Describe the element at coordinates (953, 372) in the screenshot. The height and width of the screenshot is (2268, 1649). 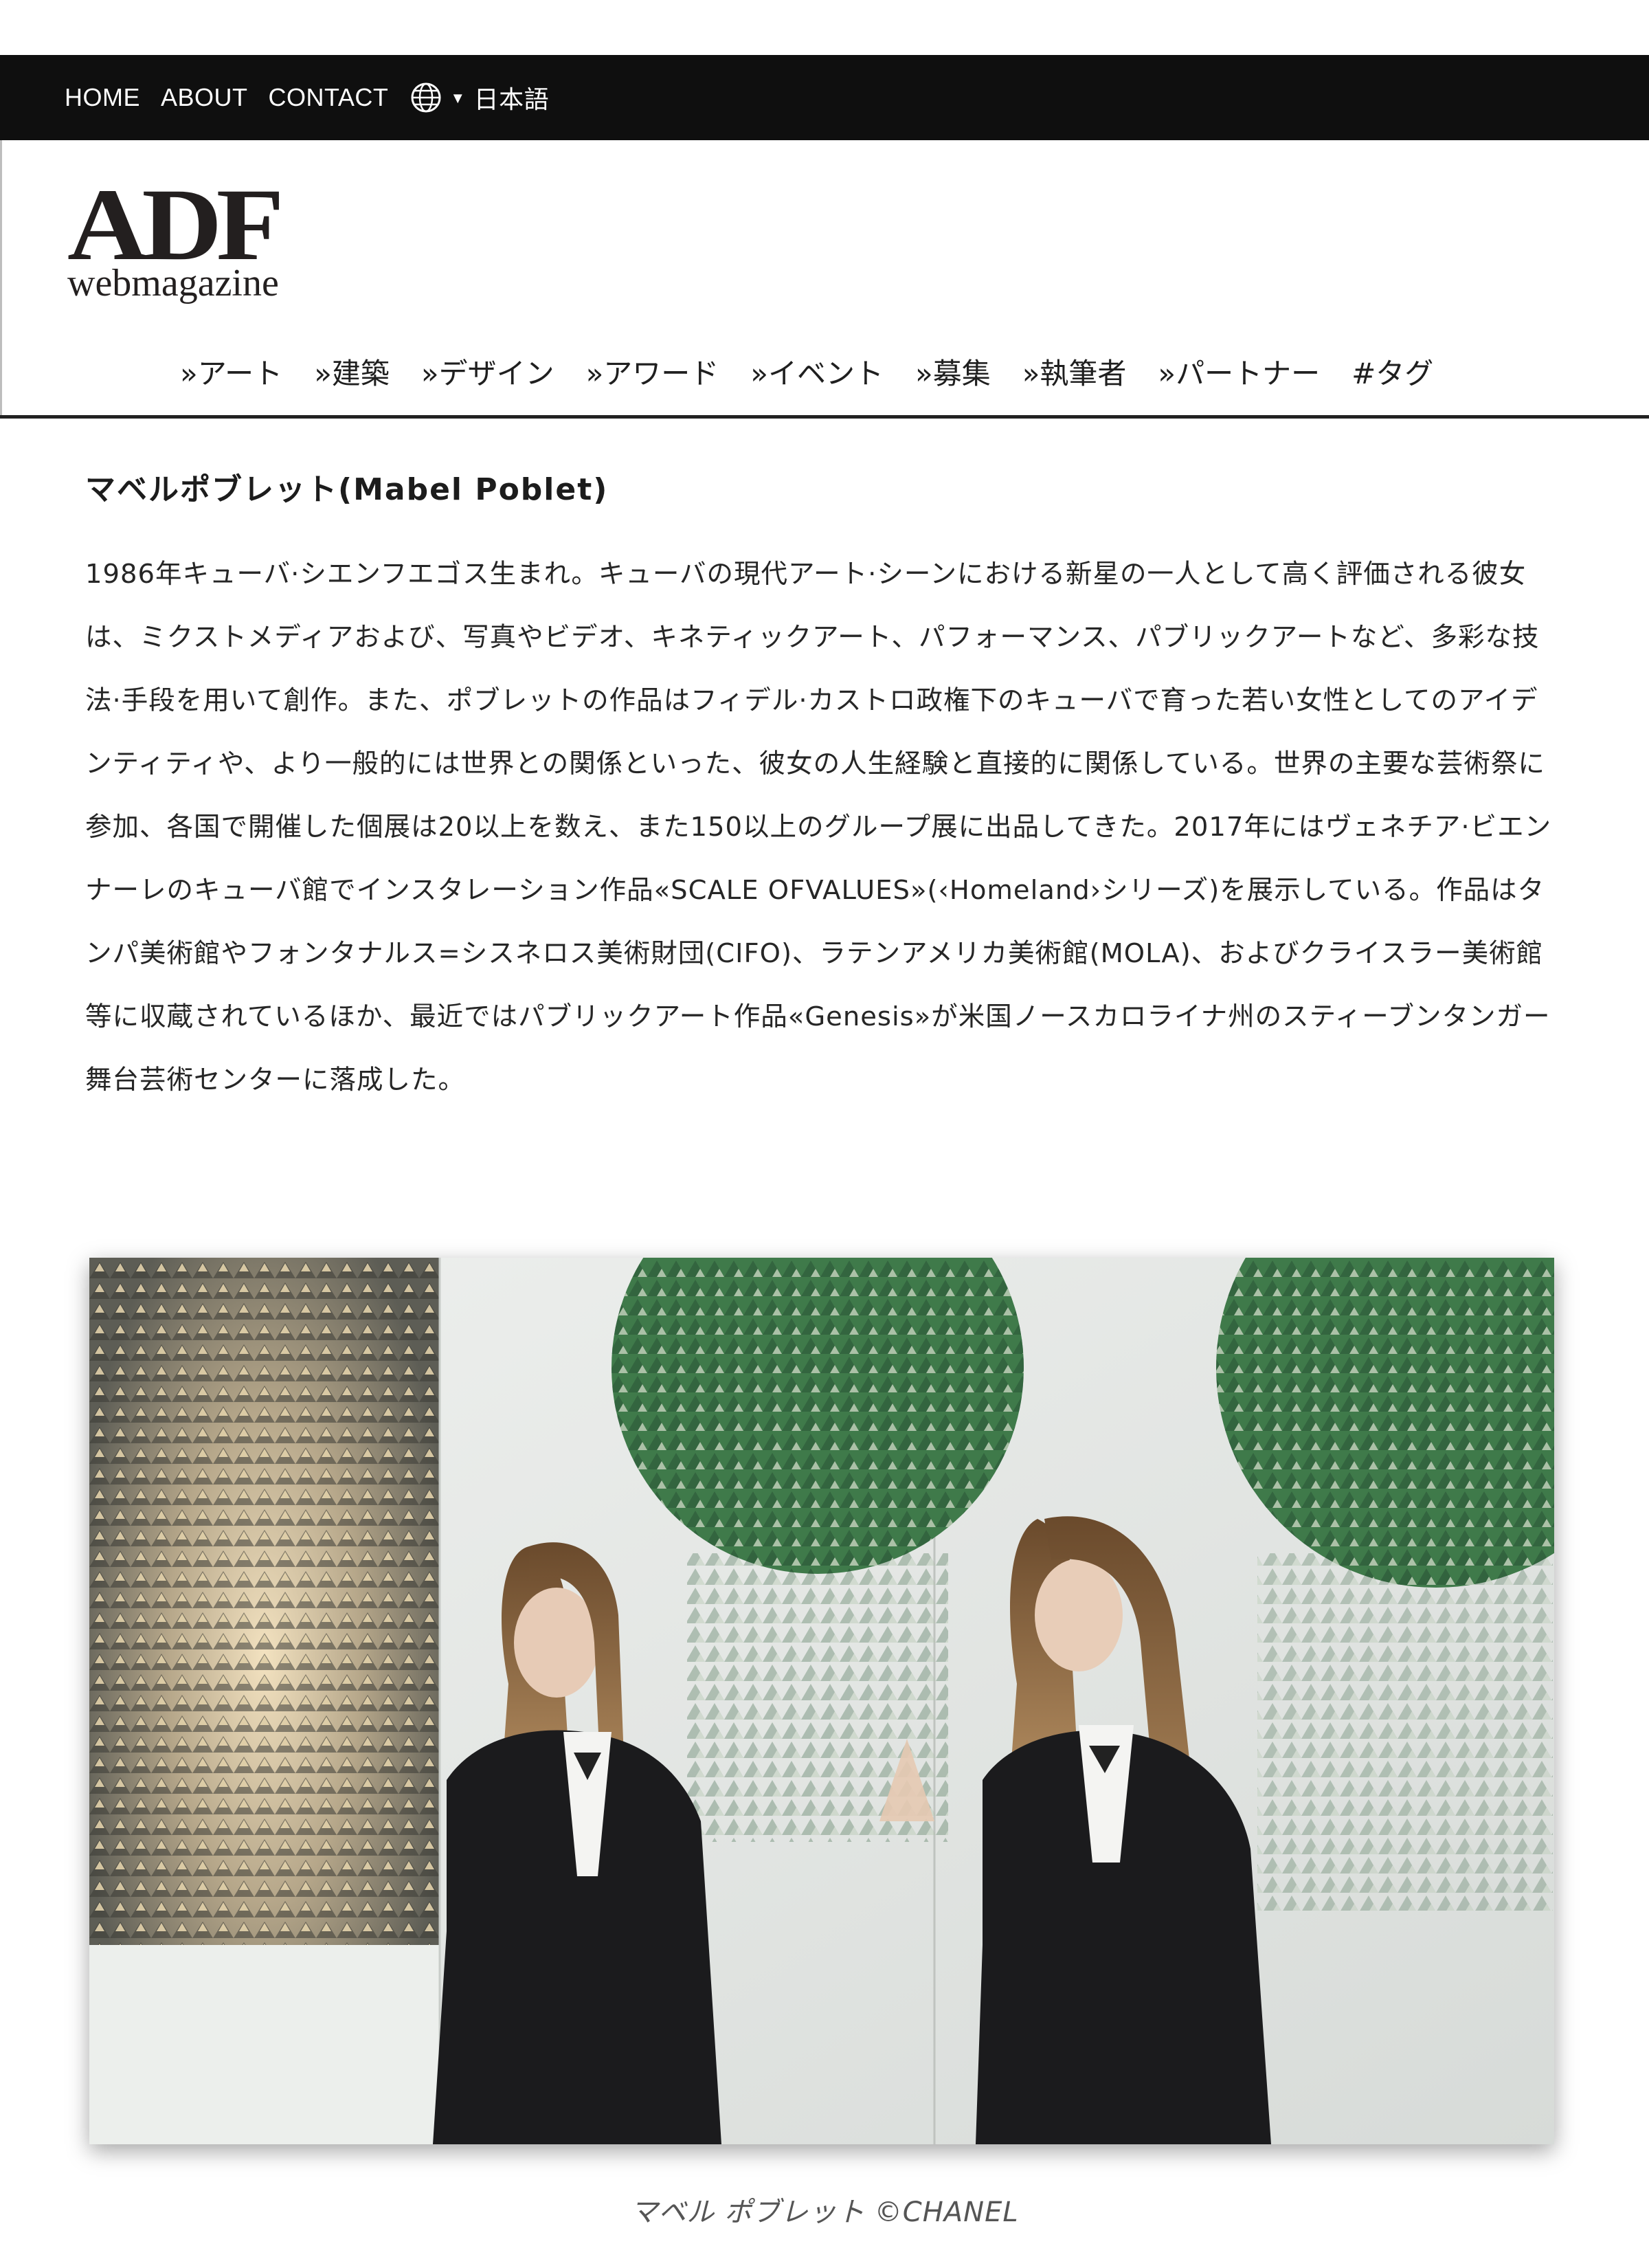
I see `category-recruit: »募集` at that location.